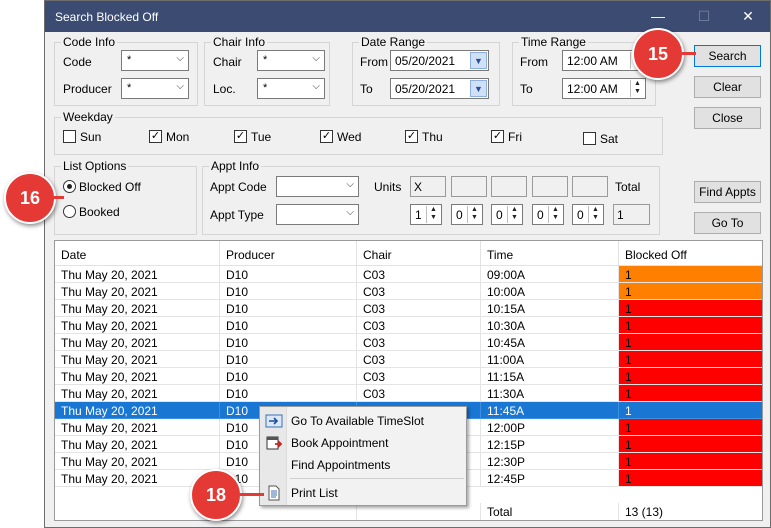  Describe the element at coordinates (609, 139) in the screenshot. I see `sat-label: Sat` at that location.